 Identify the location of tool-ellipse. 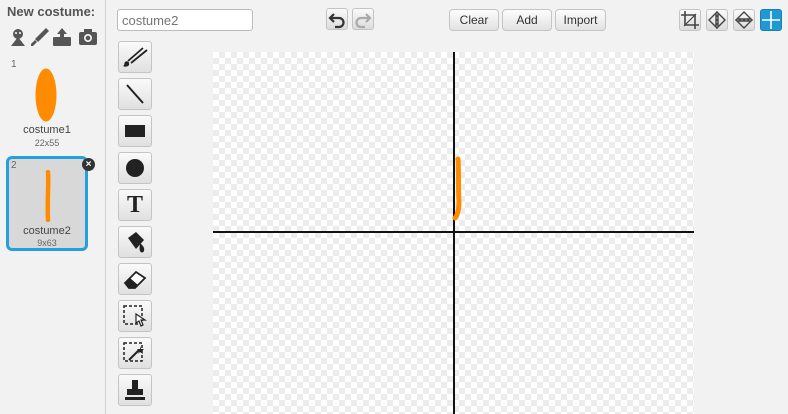
(135, 168).